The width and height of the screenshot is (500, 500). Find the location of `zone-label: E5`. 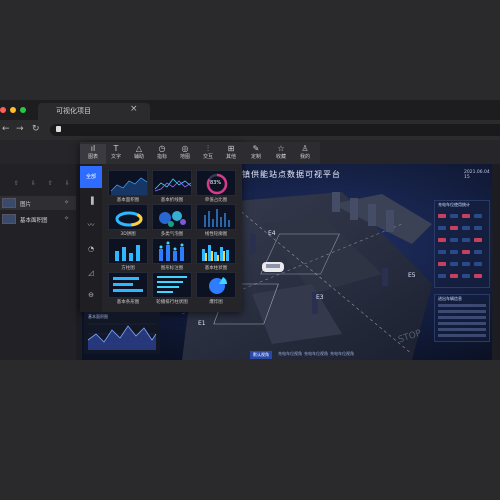

zone-label: E5 is located at coordinates (412, 275).